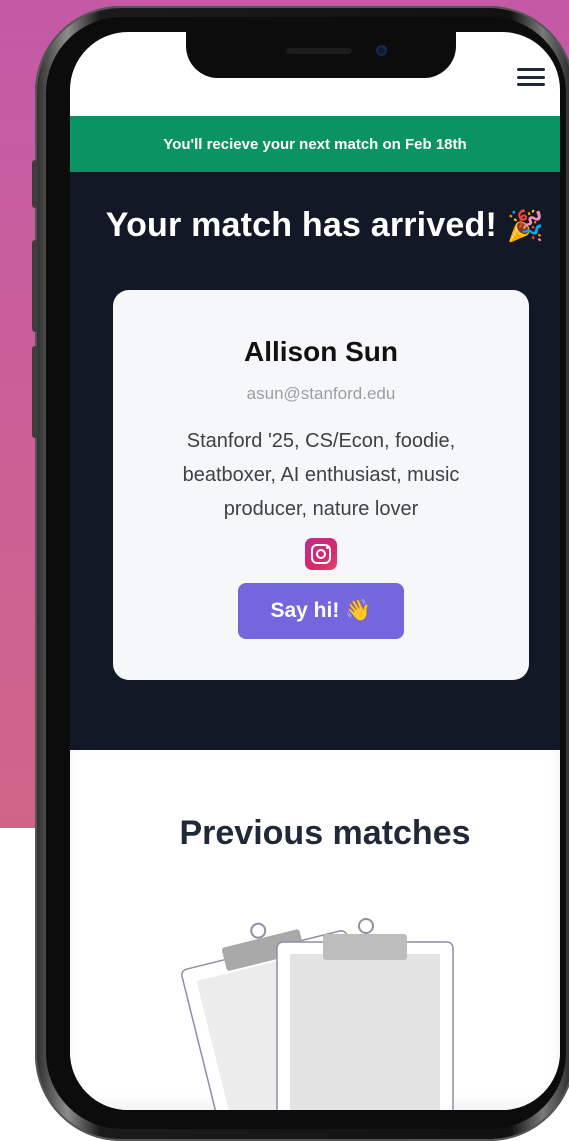 This screenshot has width=569, height=1141. Describe the element at coordinates (301, 225) in the screenshot. I see `headline-text: Your match has arrived!` at that location.